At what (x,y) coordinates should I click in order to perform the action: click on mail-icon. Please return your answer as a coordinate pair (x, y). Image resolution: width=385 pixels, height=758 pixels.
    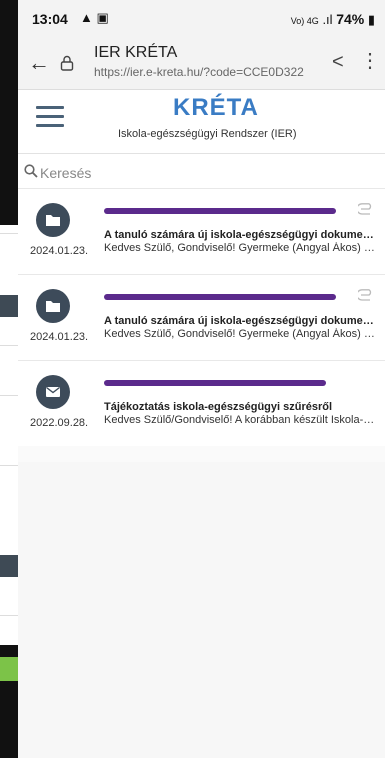
    Looking at the image, I should click on (53, 391).